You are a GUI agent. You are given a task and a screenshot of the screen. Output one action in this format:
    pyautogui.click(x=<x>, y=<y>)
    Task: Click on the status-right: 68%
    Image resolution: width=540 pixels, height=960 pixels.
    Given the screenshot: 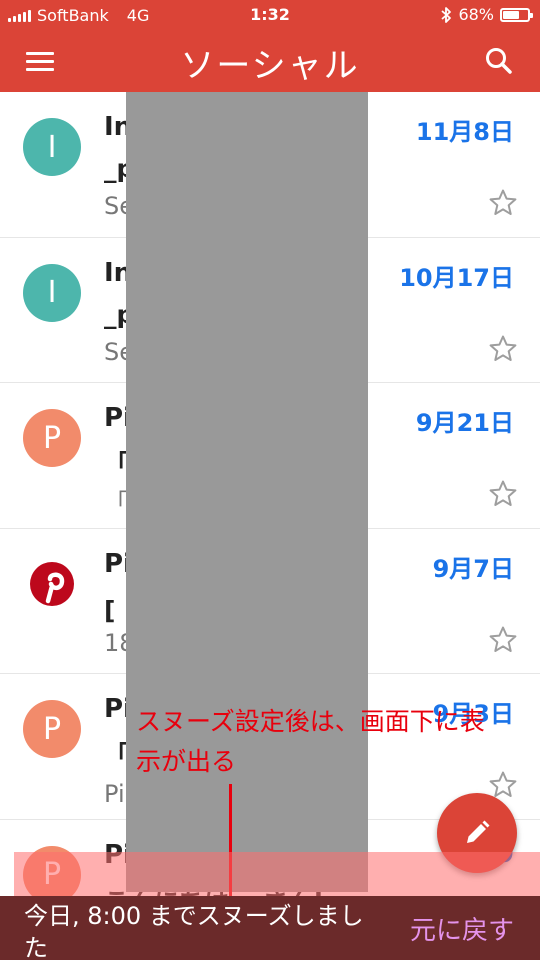 What is the action you would take?
    pyautogui.click(x=486, y=14)
    